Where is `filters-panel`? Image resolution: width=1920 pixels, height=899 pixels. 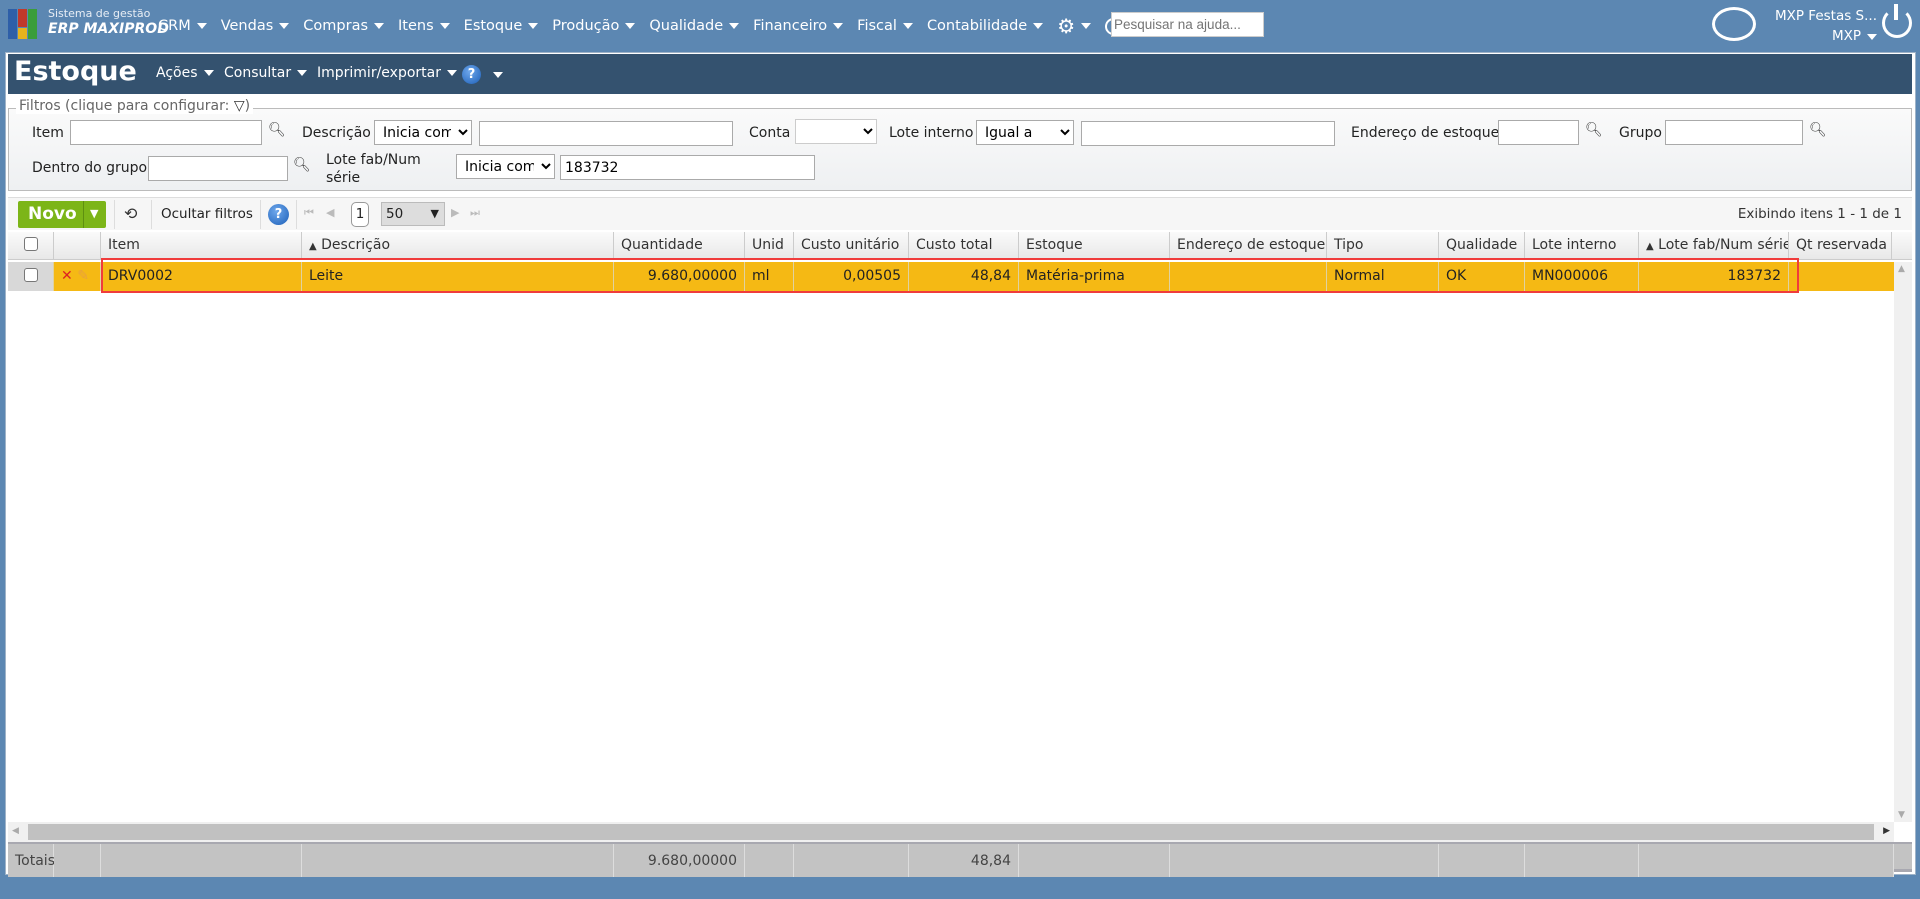 filters-panel is located at coordinates (960, 149).